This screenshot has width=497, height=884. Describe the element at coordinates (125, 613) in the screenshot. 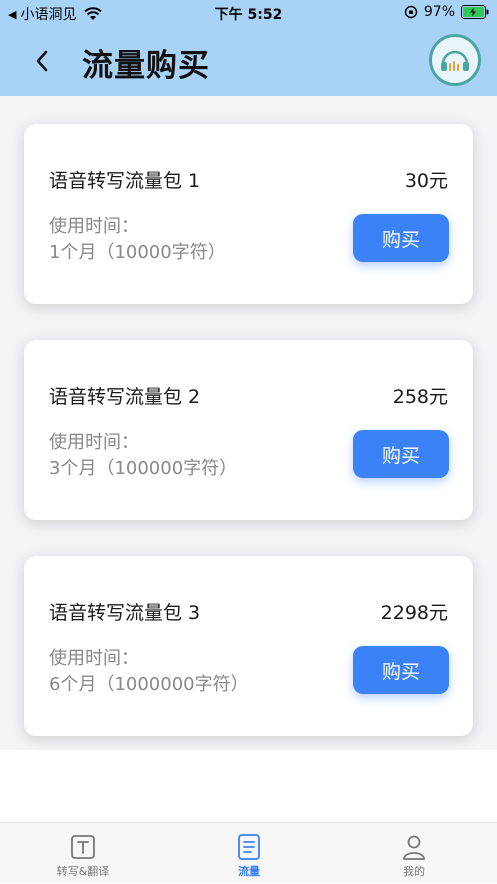

I see `package-name: 语音转写流量包 3` at that location.